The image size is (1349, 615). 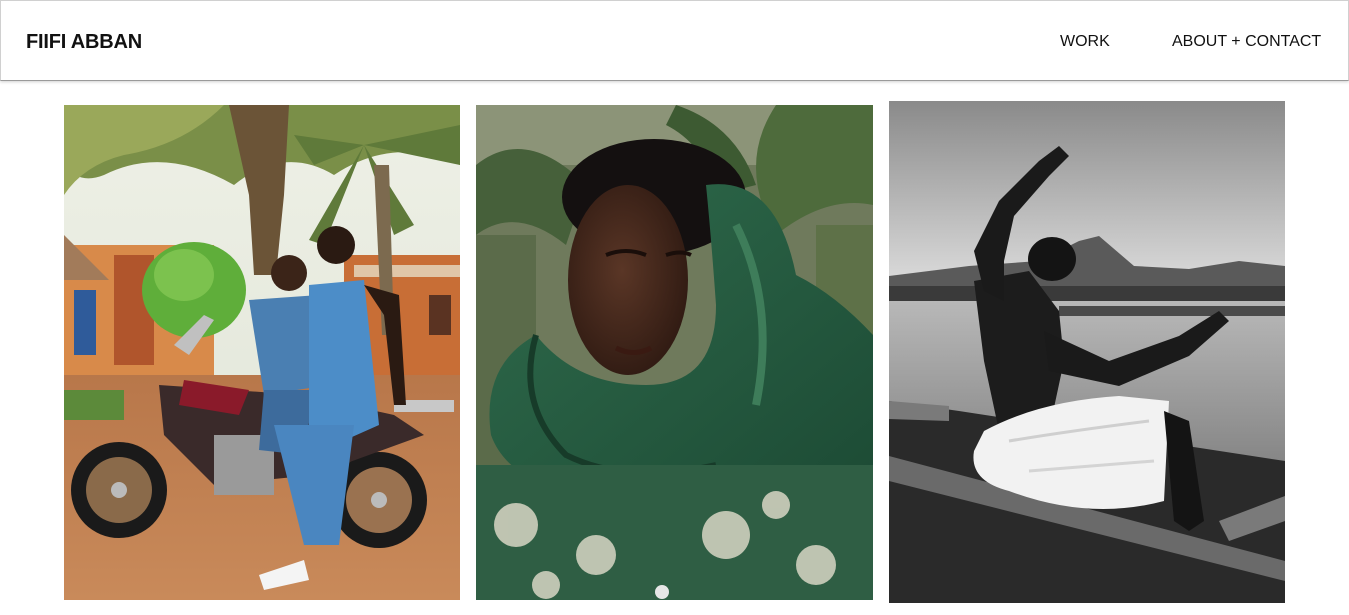 I want to click on site-header: FIIFI ABBAN WORK ABOUT + CONTACT, so click(x=674, y=40).